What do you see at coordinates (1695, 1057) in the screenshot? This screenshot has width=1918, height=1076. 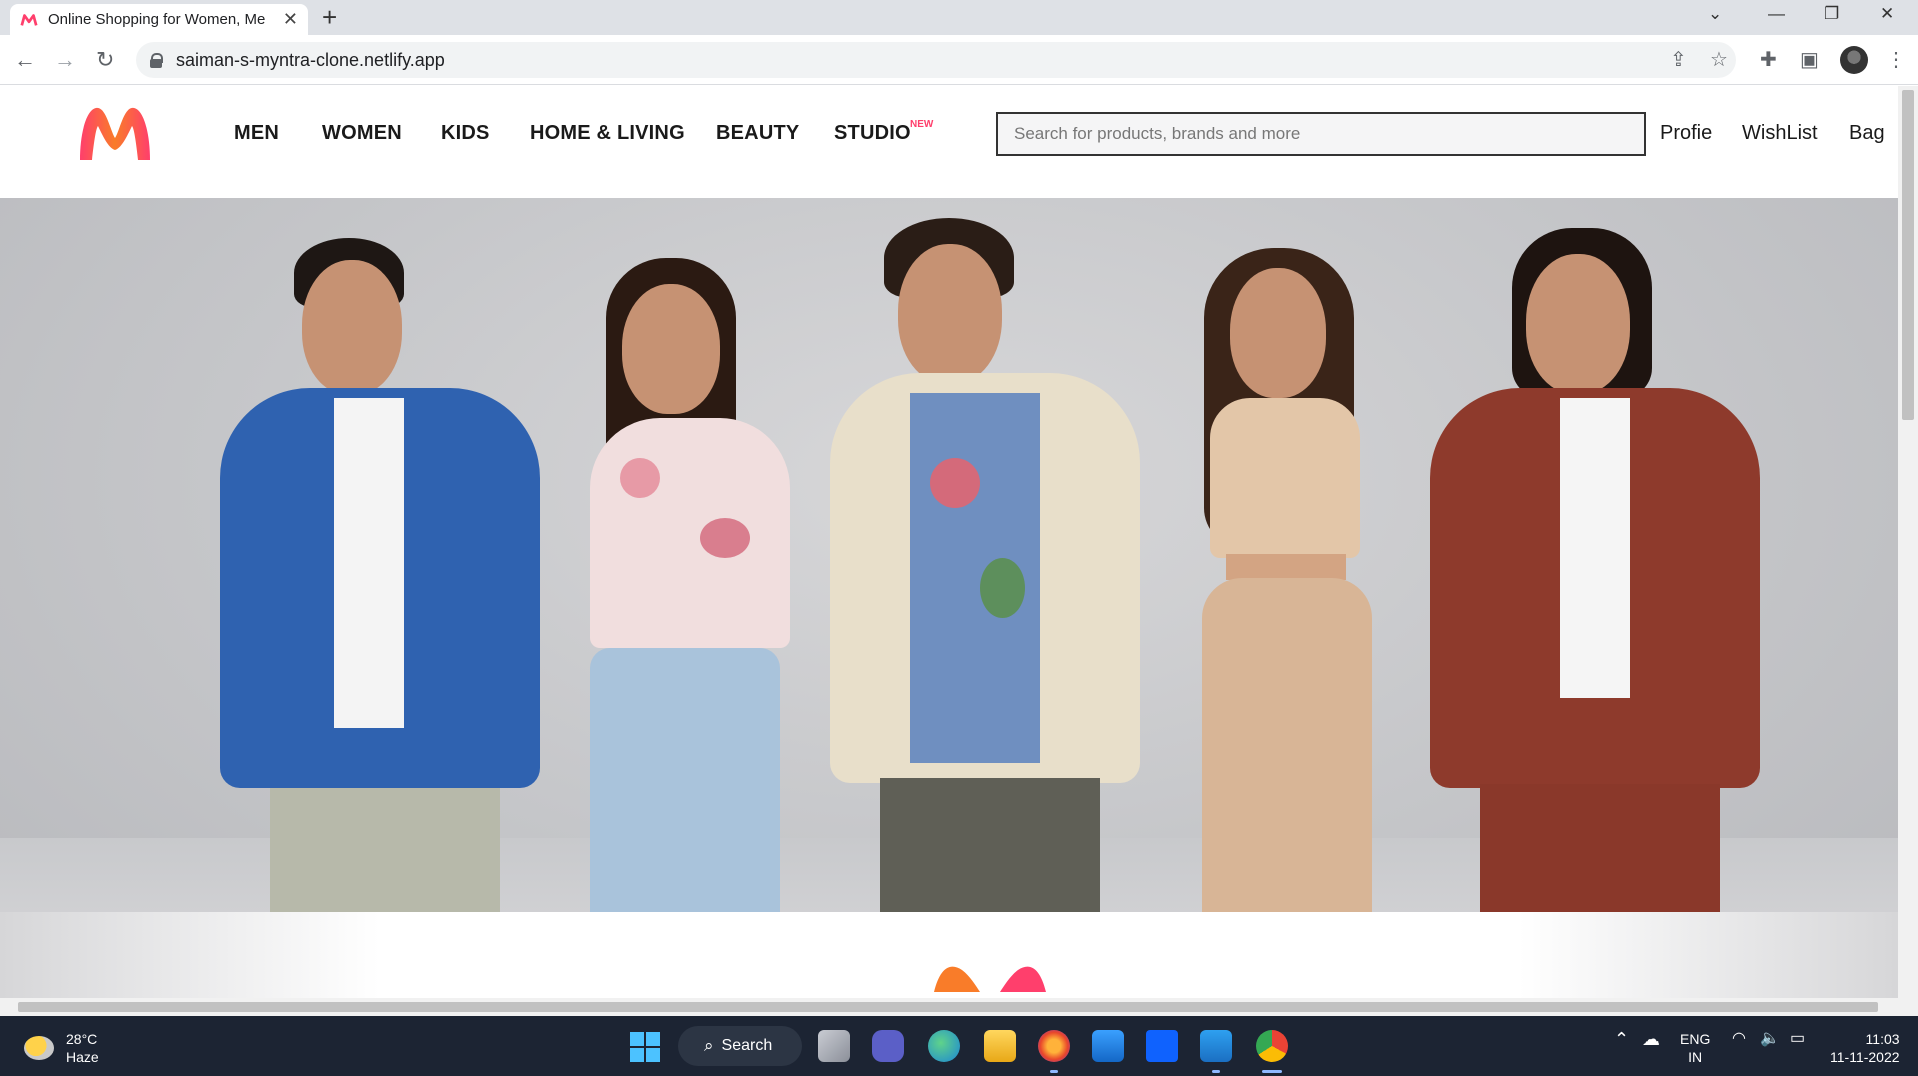 I see `lang-secondary: IN` at bounding box center [1695, 1057].